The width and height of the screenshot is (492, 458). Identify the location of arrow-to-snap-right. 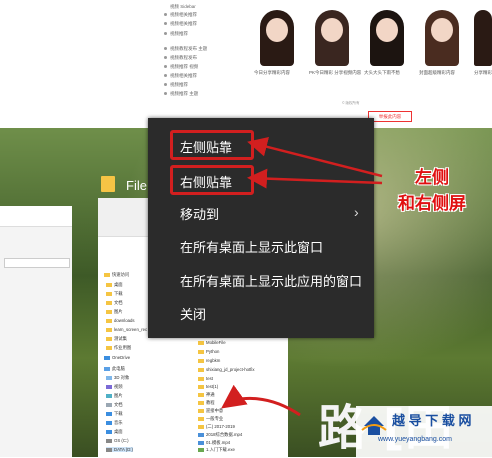
(315, 178).